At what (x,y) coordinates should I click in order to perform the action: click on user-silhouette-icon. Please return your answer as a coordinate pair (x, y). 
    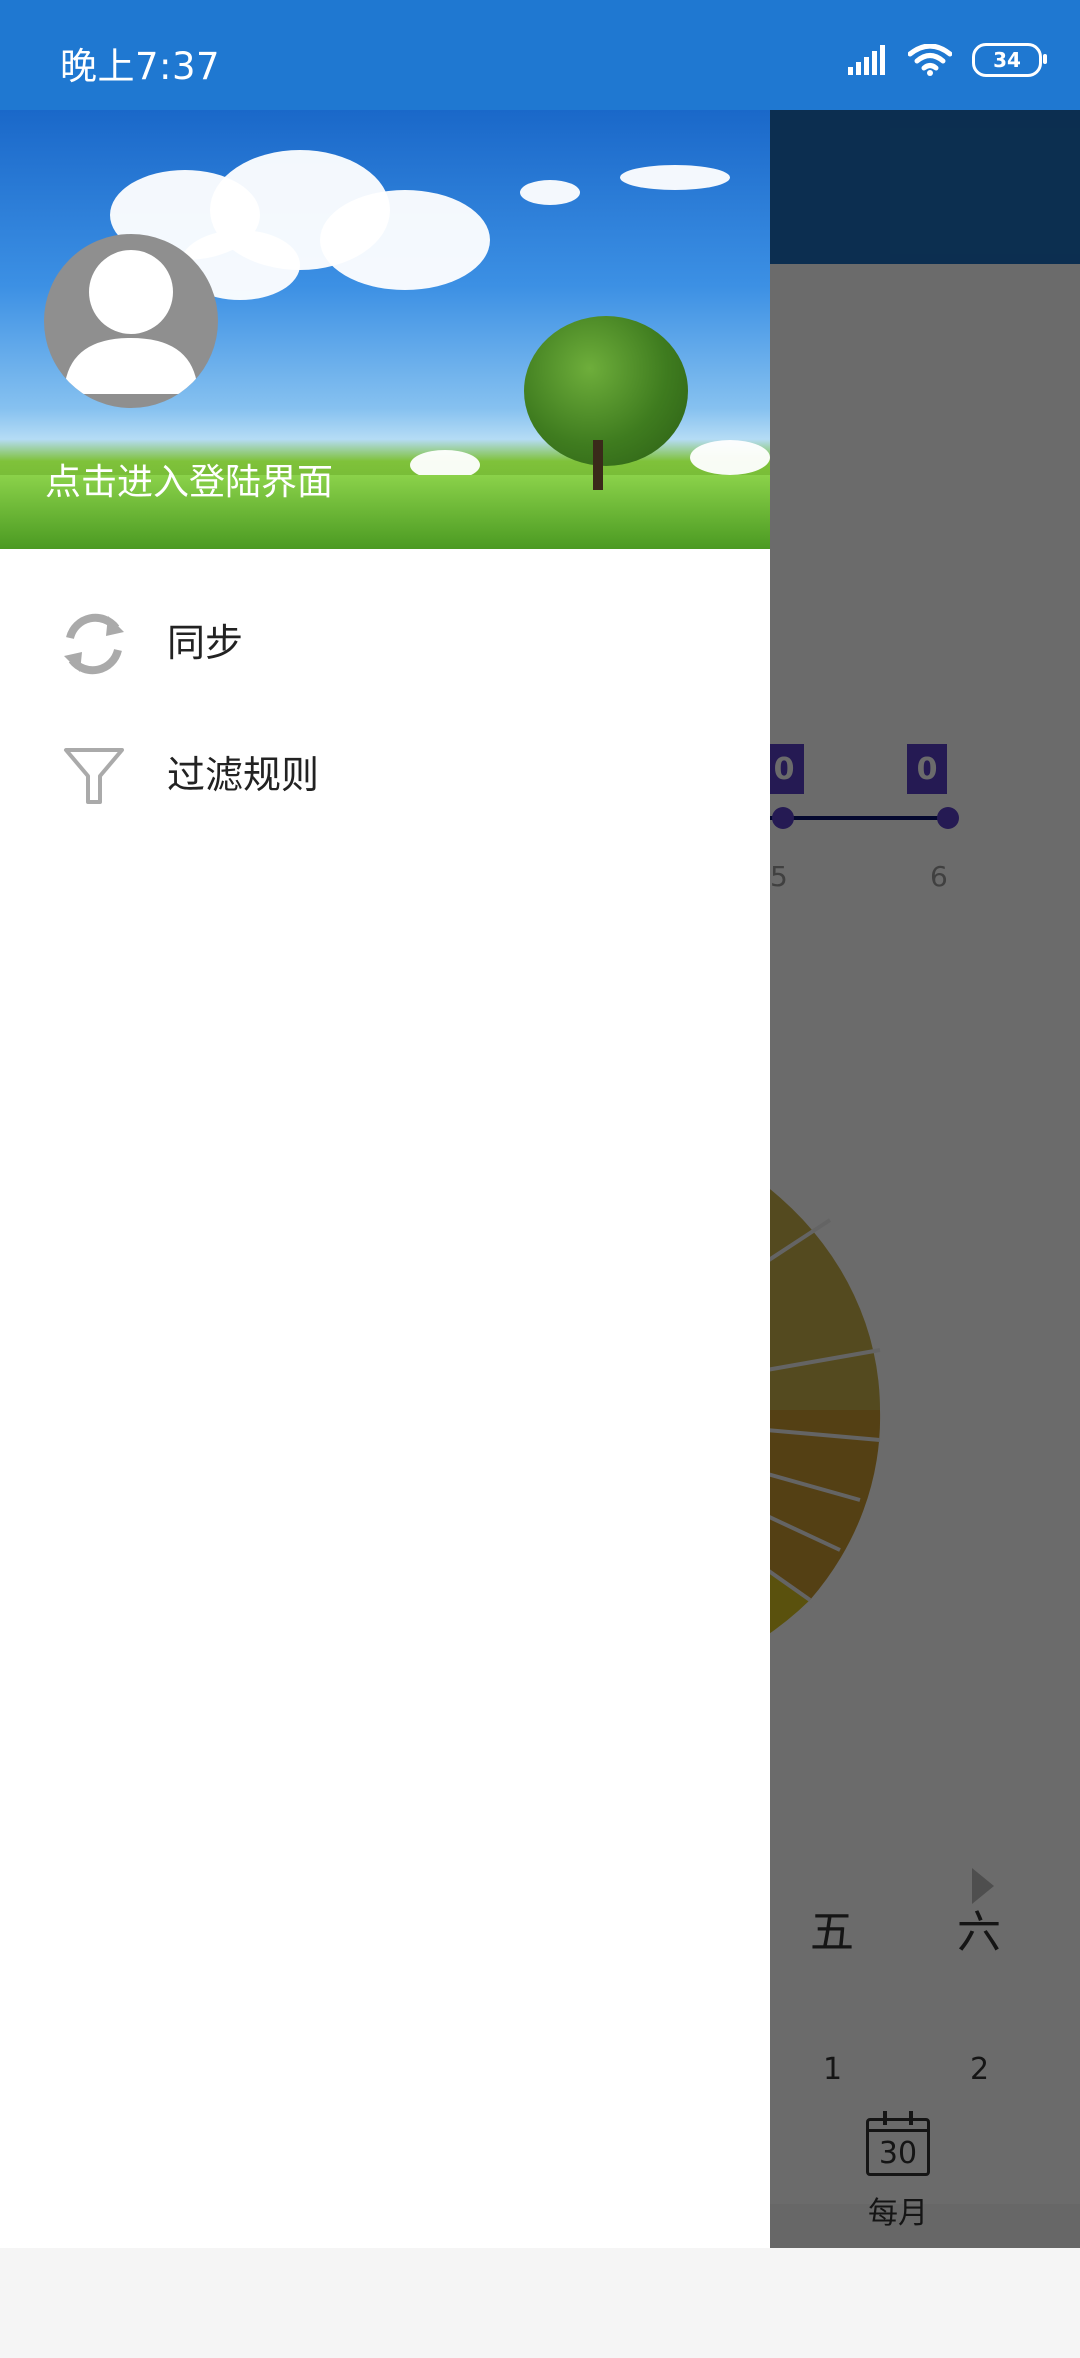
    Looking at the image, I should click on (131, 322).